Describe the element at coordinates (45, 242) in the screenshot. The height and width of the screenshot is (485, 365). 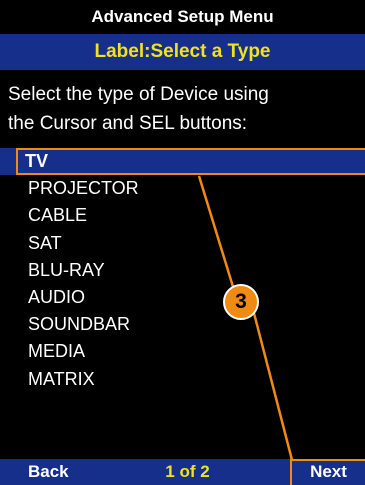
I see `list-item-label: SAT` at that location.